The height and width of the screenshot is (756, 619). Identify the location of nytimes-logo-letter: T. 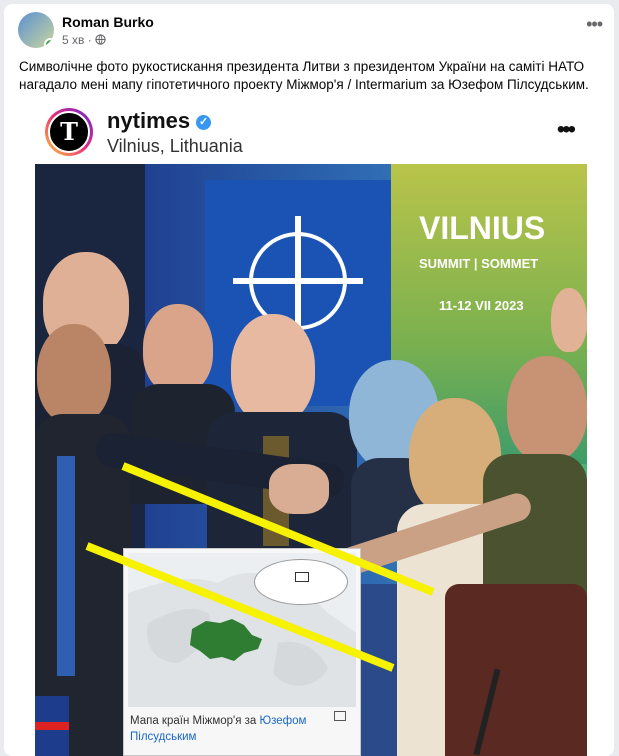
(69, 132).